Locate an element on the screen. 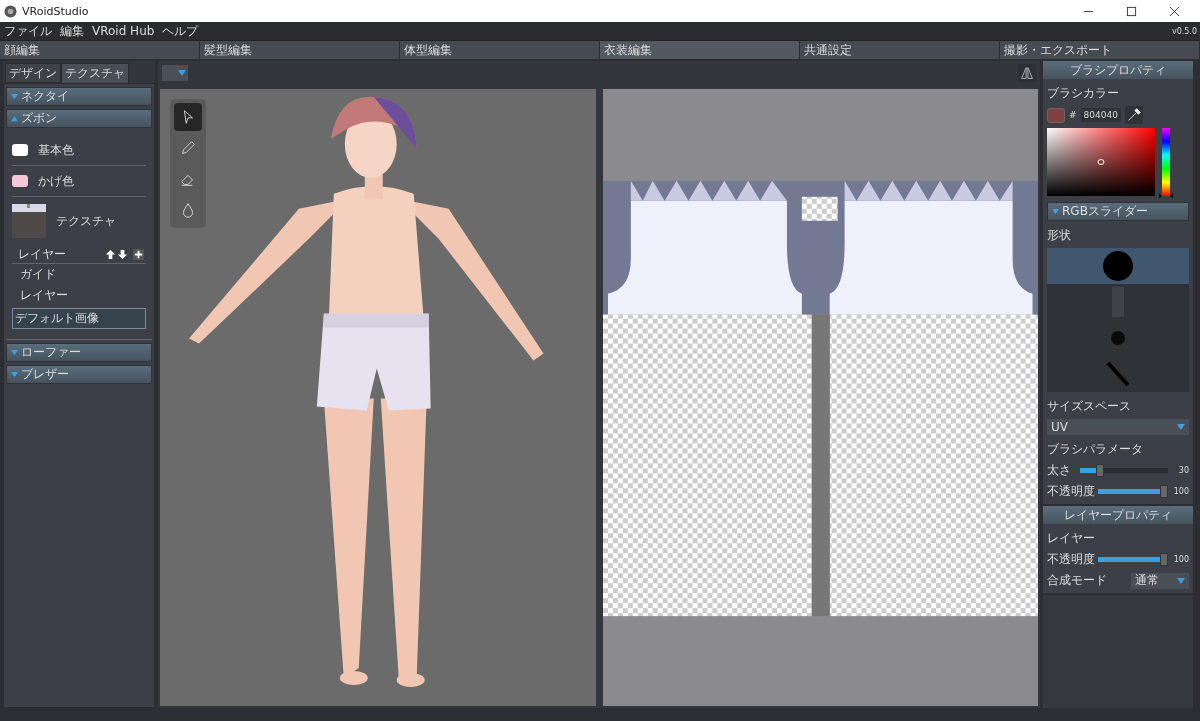 Image resolution: width=1200 pixels, height=721 pixels. pencil-icon is located at coordinates (188, 148).